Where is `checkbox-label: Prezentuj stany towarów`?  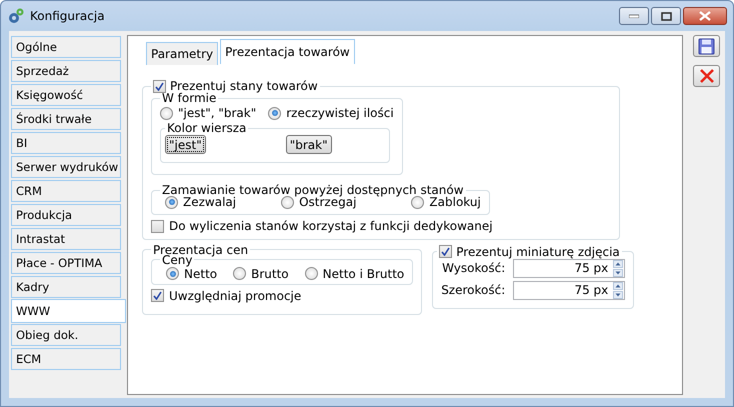
checkbox-label: Prezentuj stany towarów is located at coordinates (244, 86).